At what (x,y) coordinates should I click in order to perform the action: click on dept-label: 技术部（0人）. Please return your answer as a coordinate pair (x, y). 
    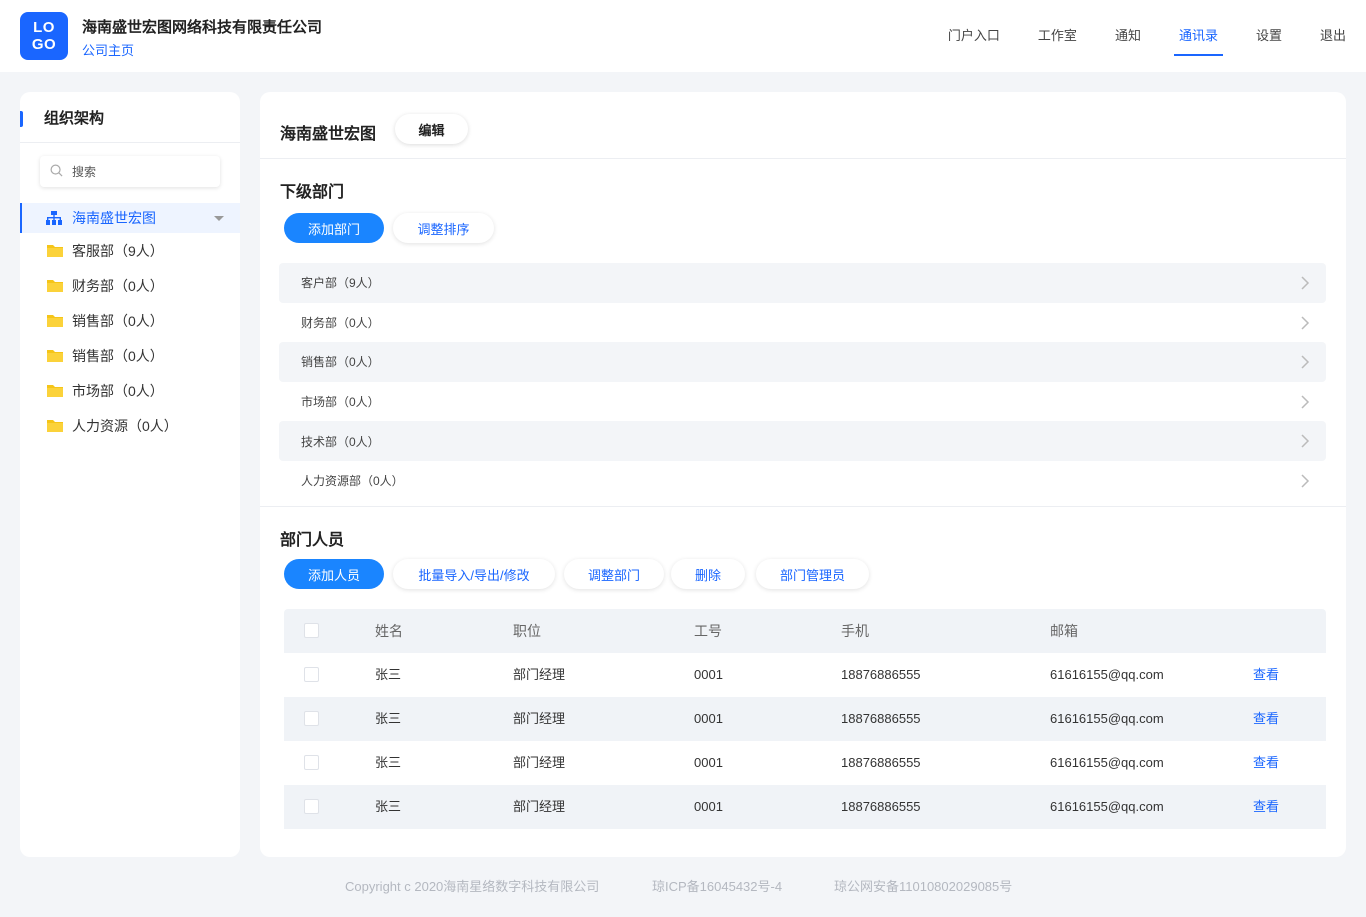
    Looking at the image, I should click on (340, 441).